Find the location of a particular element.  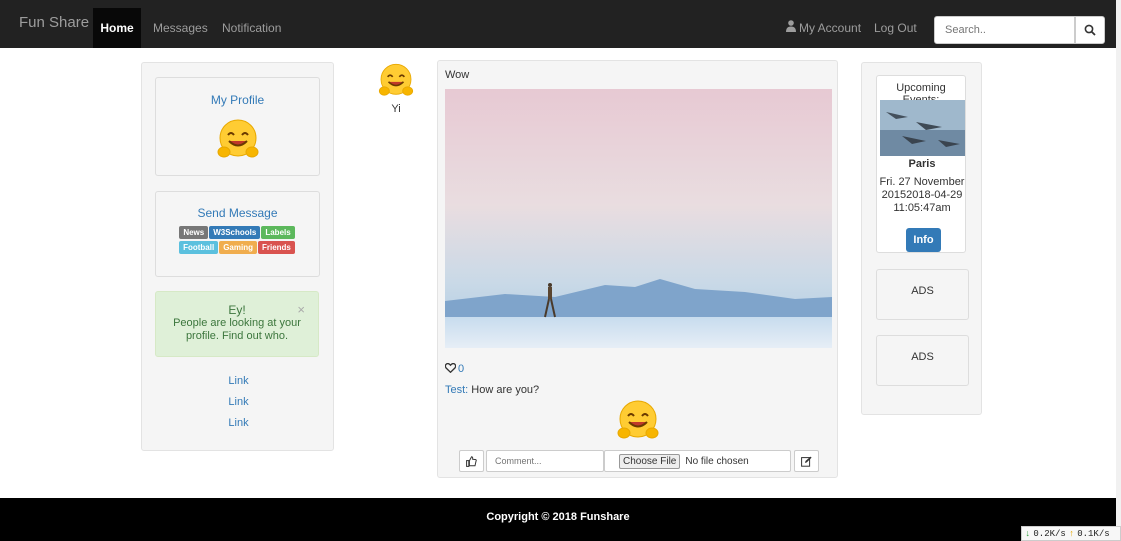

label-list: News W3Schools Labels Football Gaming Friends is located at coordinates (237, 241).